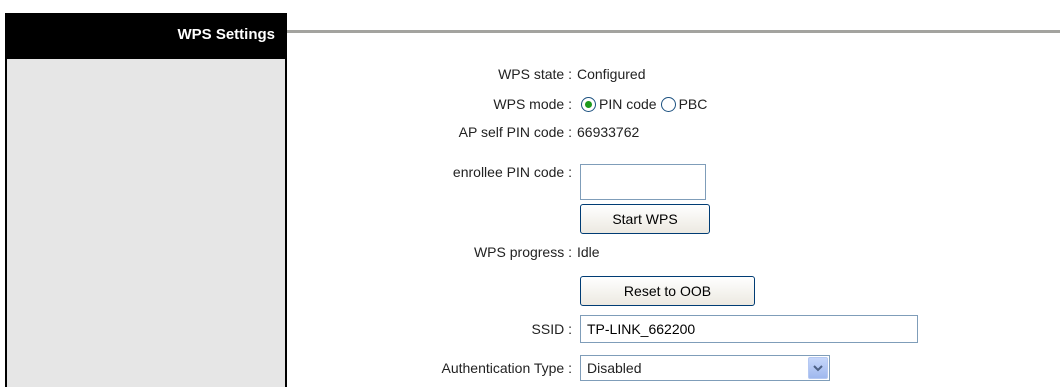 Image resolution: width=1060 pixels, height=387 pixels. Describe the element at coordinates (588, 252) in the screenshot. I see `wps-progress-value: Idle` at that location.